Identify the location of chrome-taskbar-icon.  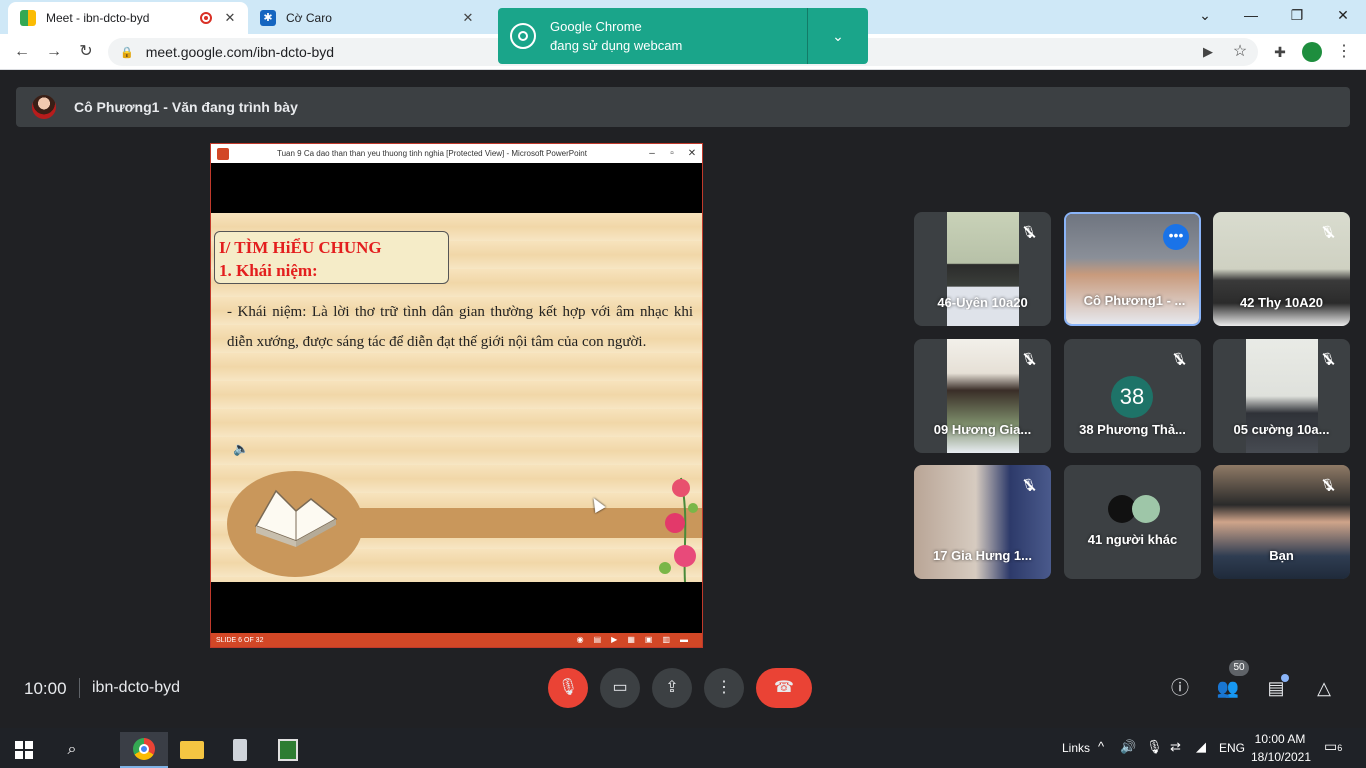
(144, 750).